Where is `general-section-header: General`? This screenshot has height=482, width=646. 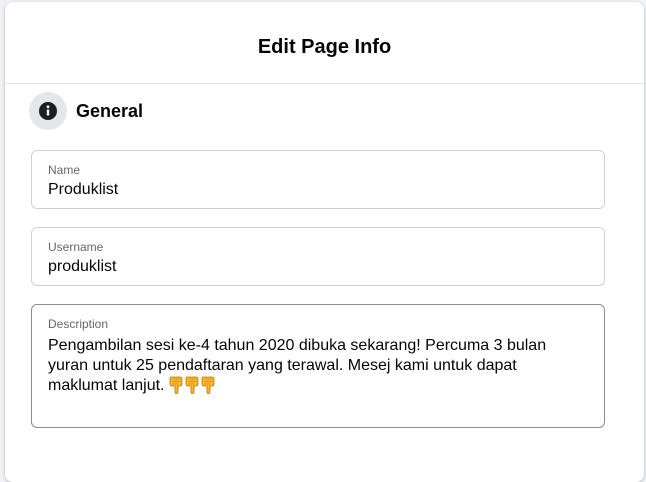 general-section-header: General is located at coordinates (86, 111).